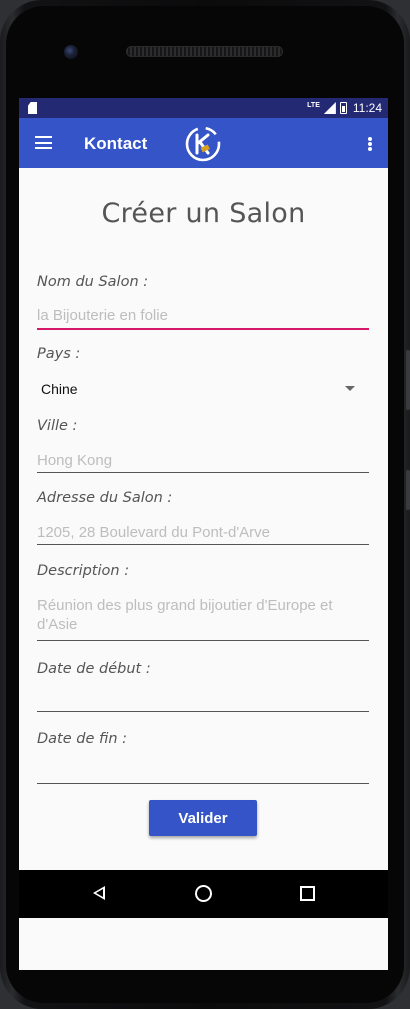 This screenshot has height=1009, width=410. I want to click on home-icon, so click(203, 893).